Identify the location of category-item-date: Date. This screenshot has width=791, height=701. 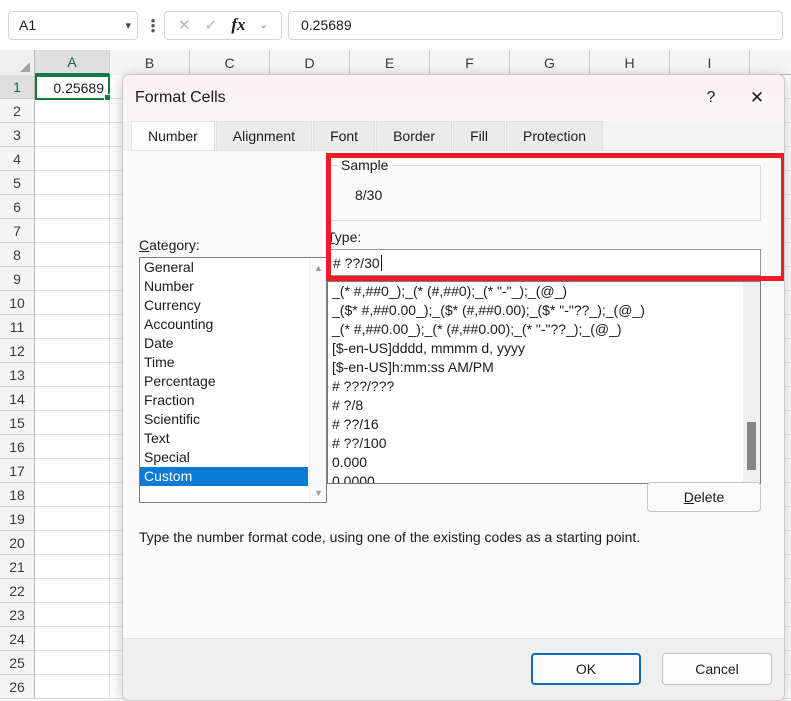
(233, 343).